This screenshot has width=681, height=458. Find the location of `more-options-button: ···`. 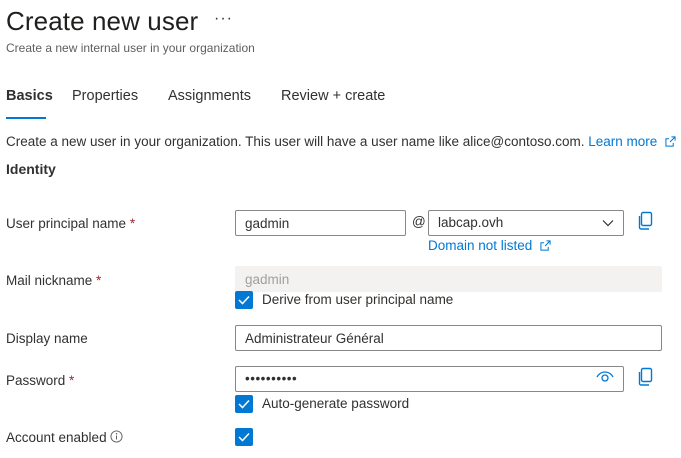

more-options-button: ··· is located at coordinates (223, 19).